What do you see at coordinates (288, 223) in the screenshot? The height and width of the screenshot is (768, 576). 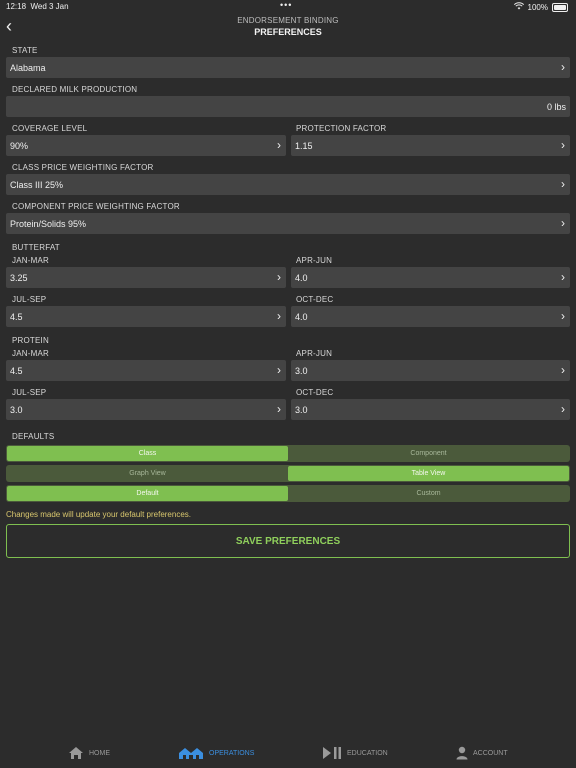 I see `component-price-selector: Protein/Solids 95% ›` at bounding box center [288, 223].